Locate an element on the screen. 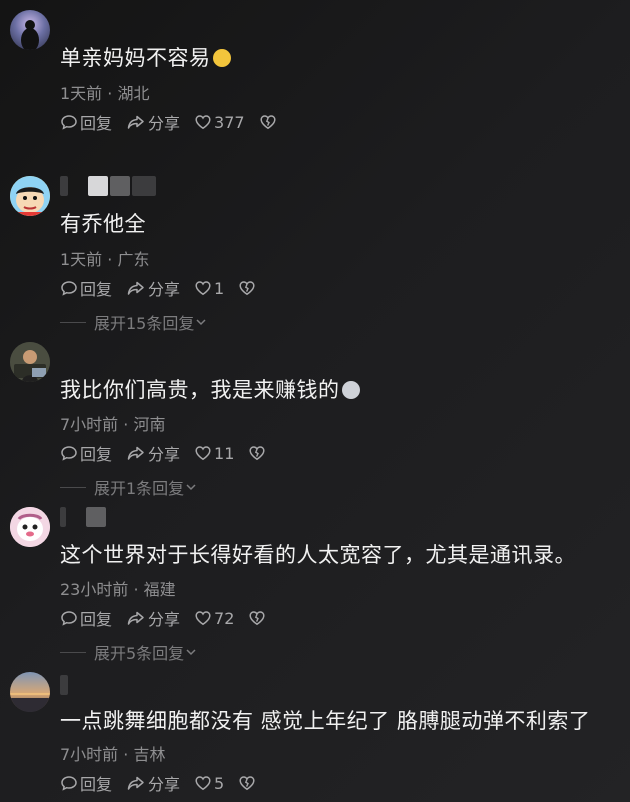 This screenshot has height=802, width=630. like-count: 377 is located at coordinates (229, 122).